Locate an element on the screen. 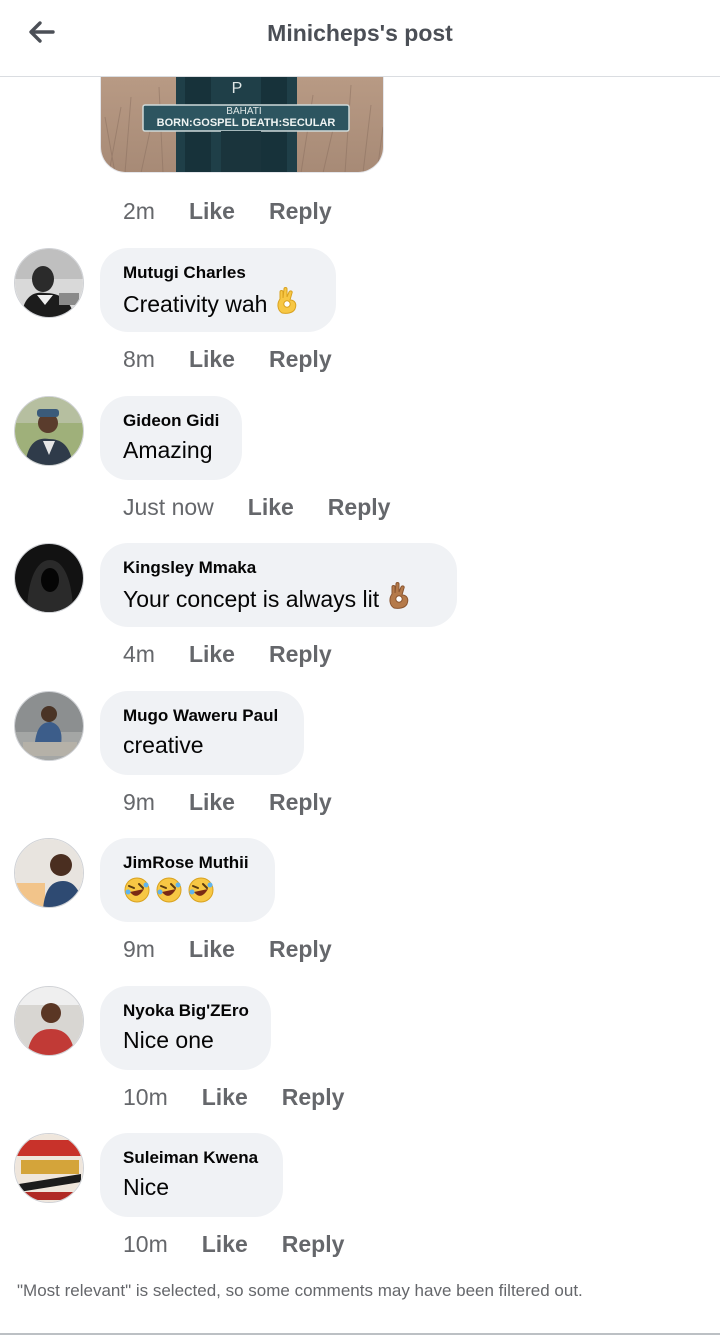 This screenshot has height=1342, width=720. commenter-name: Gideon Gidi is located at coordinates (171, 421).